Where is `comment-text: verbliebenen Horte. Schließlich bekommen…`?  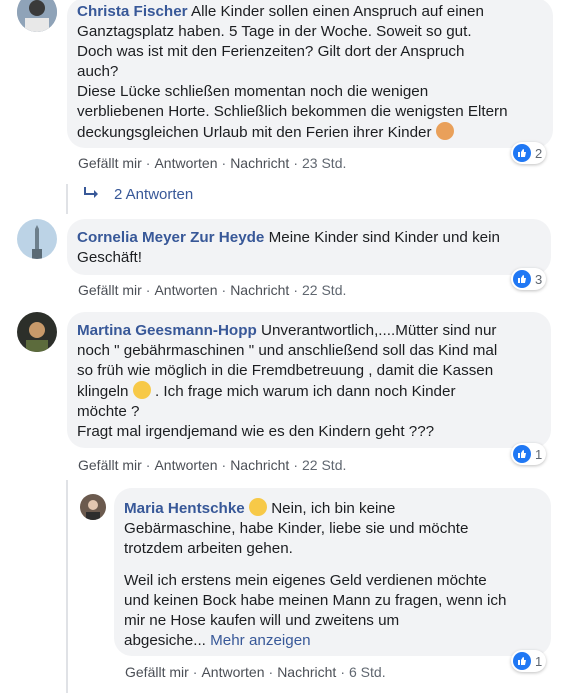
comment-text: verbliebenen Horte. Schließlich bekommen… is located at coordinates (292, 111).